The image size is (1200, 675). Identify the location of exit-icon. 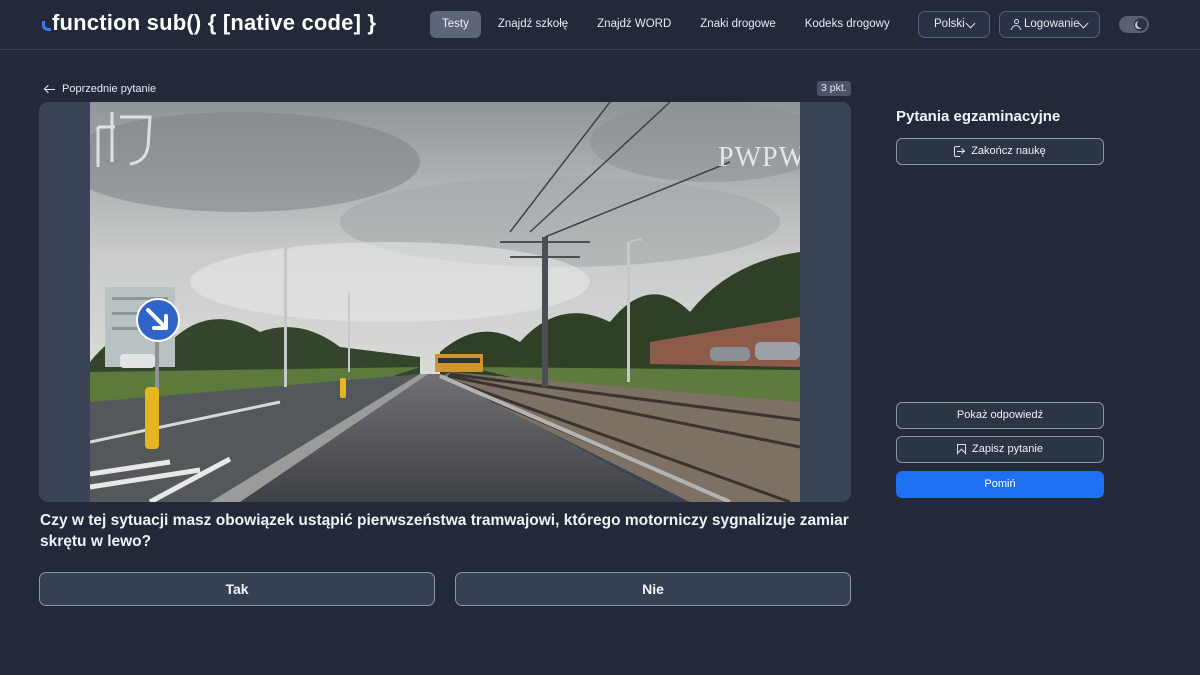
(960, 151).